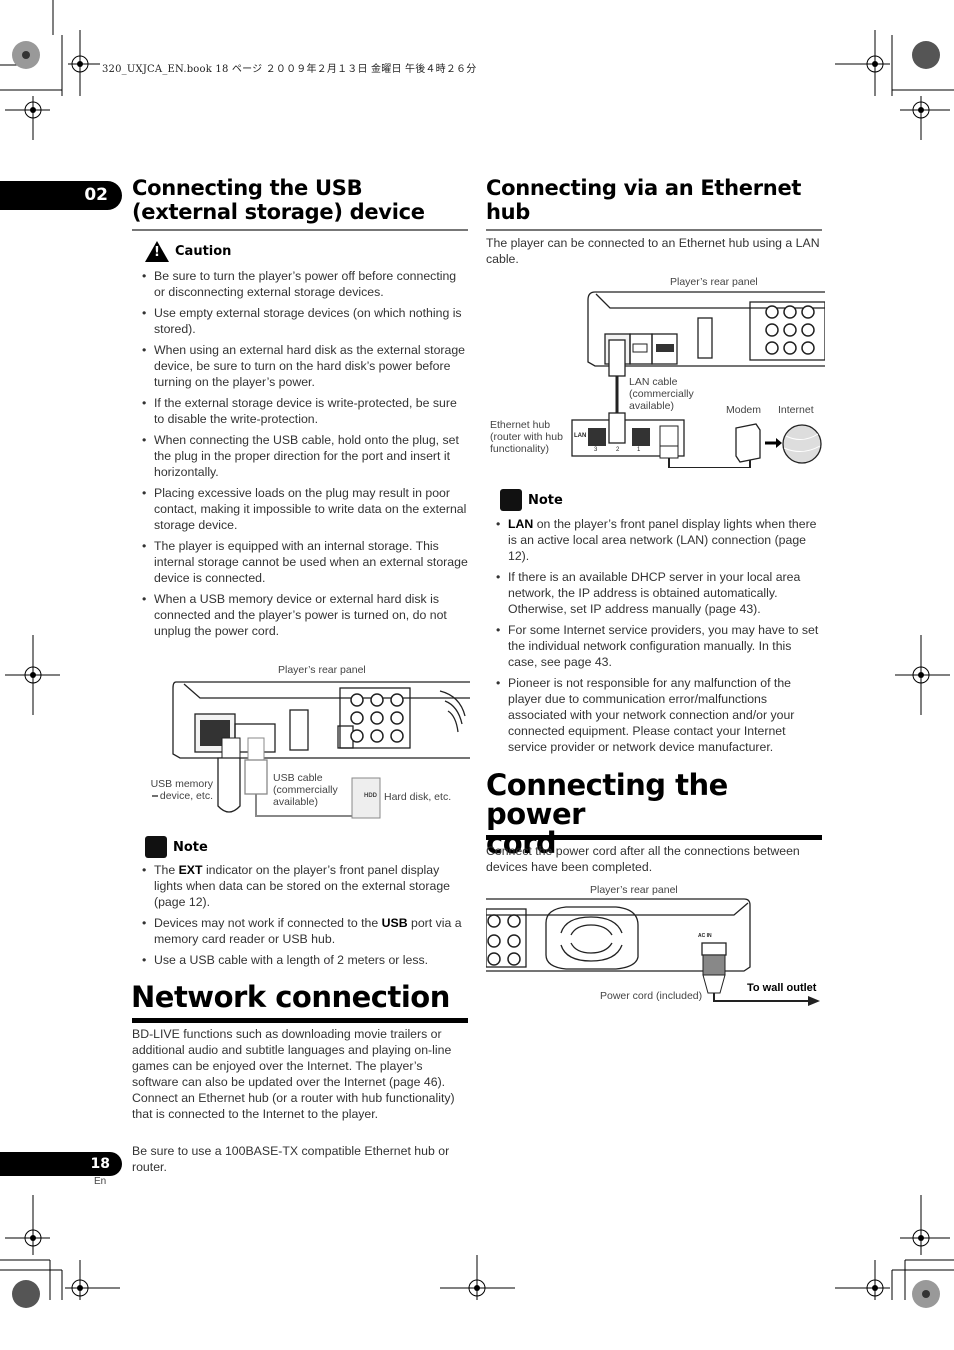 Image resolution: width=954 pixels, height=1350 pixels. I want to click on page-number-tab: 18, so click(61, 1164).